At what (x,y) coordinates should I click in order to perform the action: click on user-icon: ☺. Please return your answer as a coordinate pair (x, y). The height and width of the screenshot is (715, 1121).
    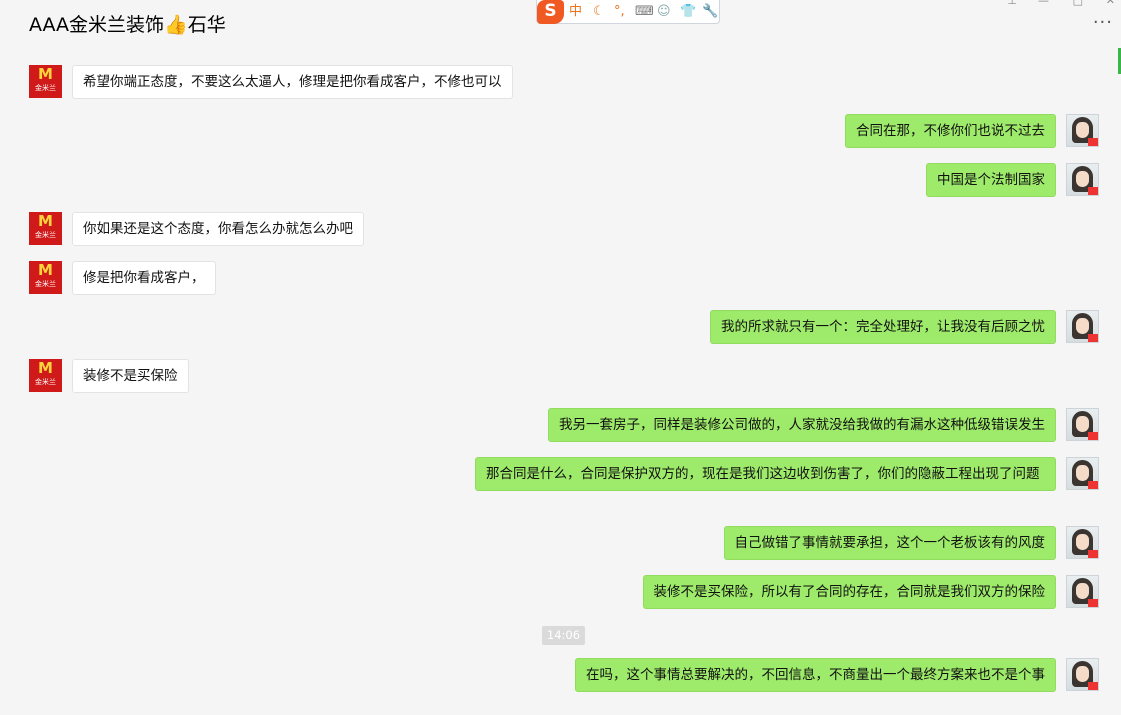
    Looking at the image, I should click on (664, 11).